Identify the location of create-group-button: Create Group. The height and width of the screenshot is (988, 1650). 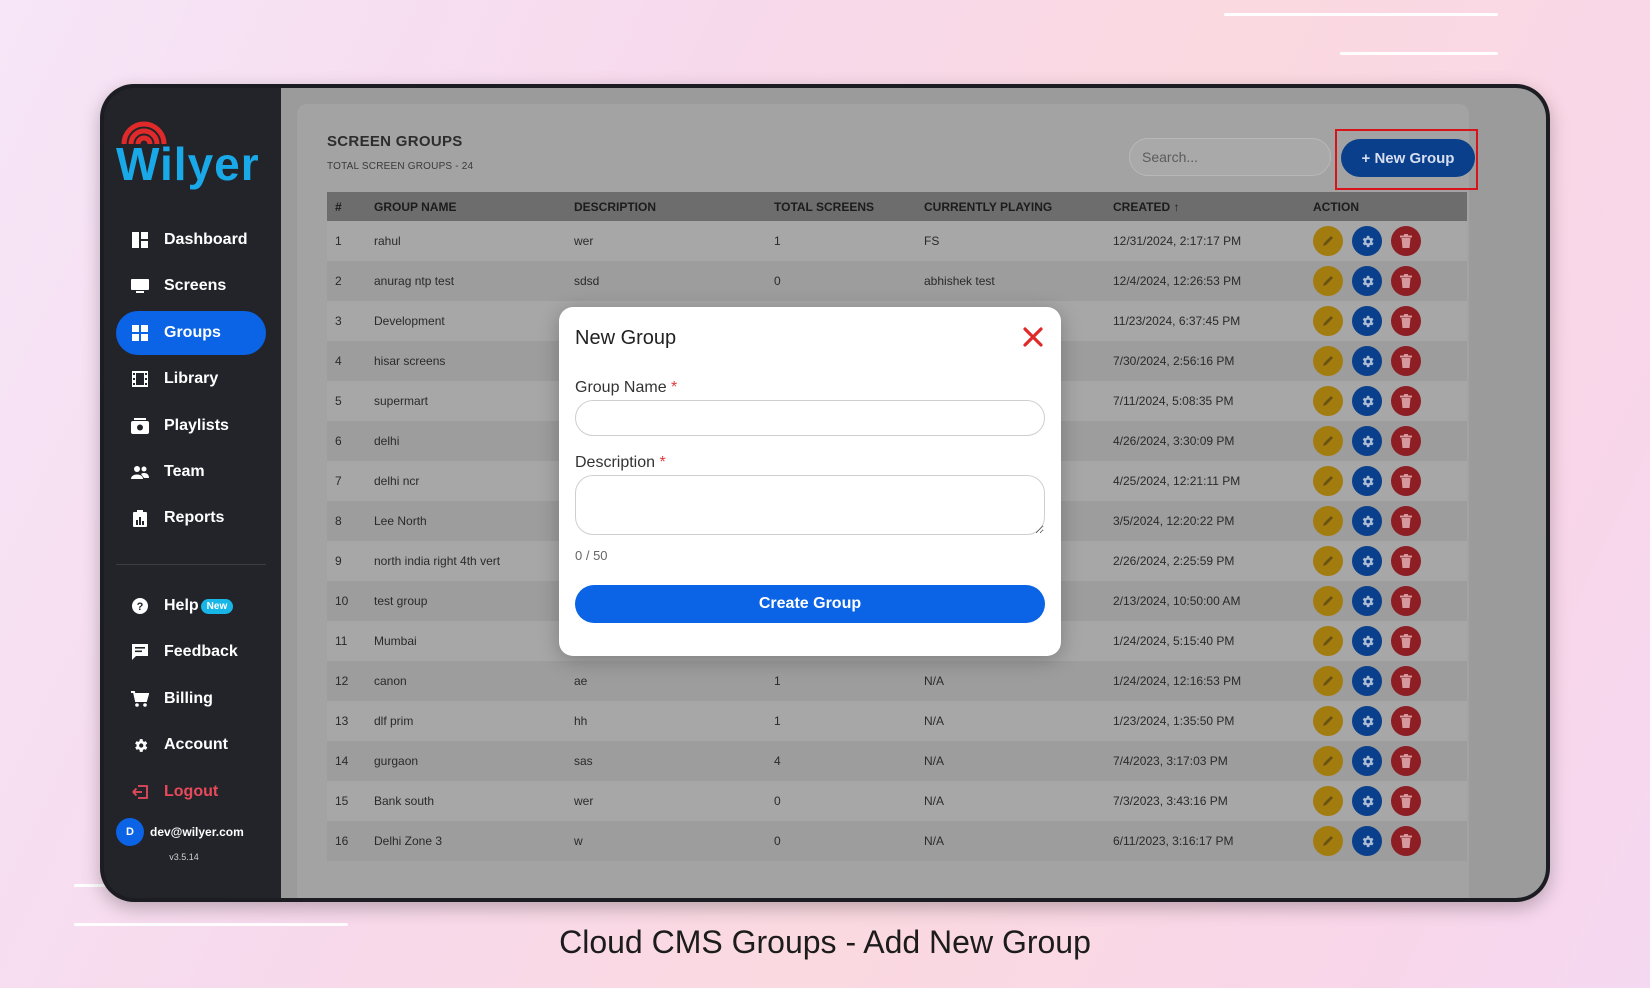
(810, 604).